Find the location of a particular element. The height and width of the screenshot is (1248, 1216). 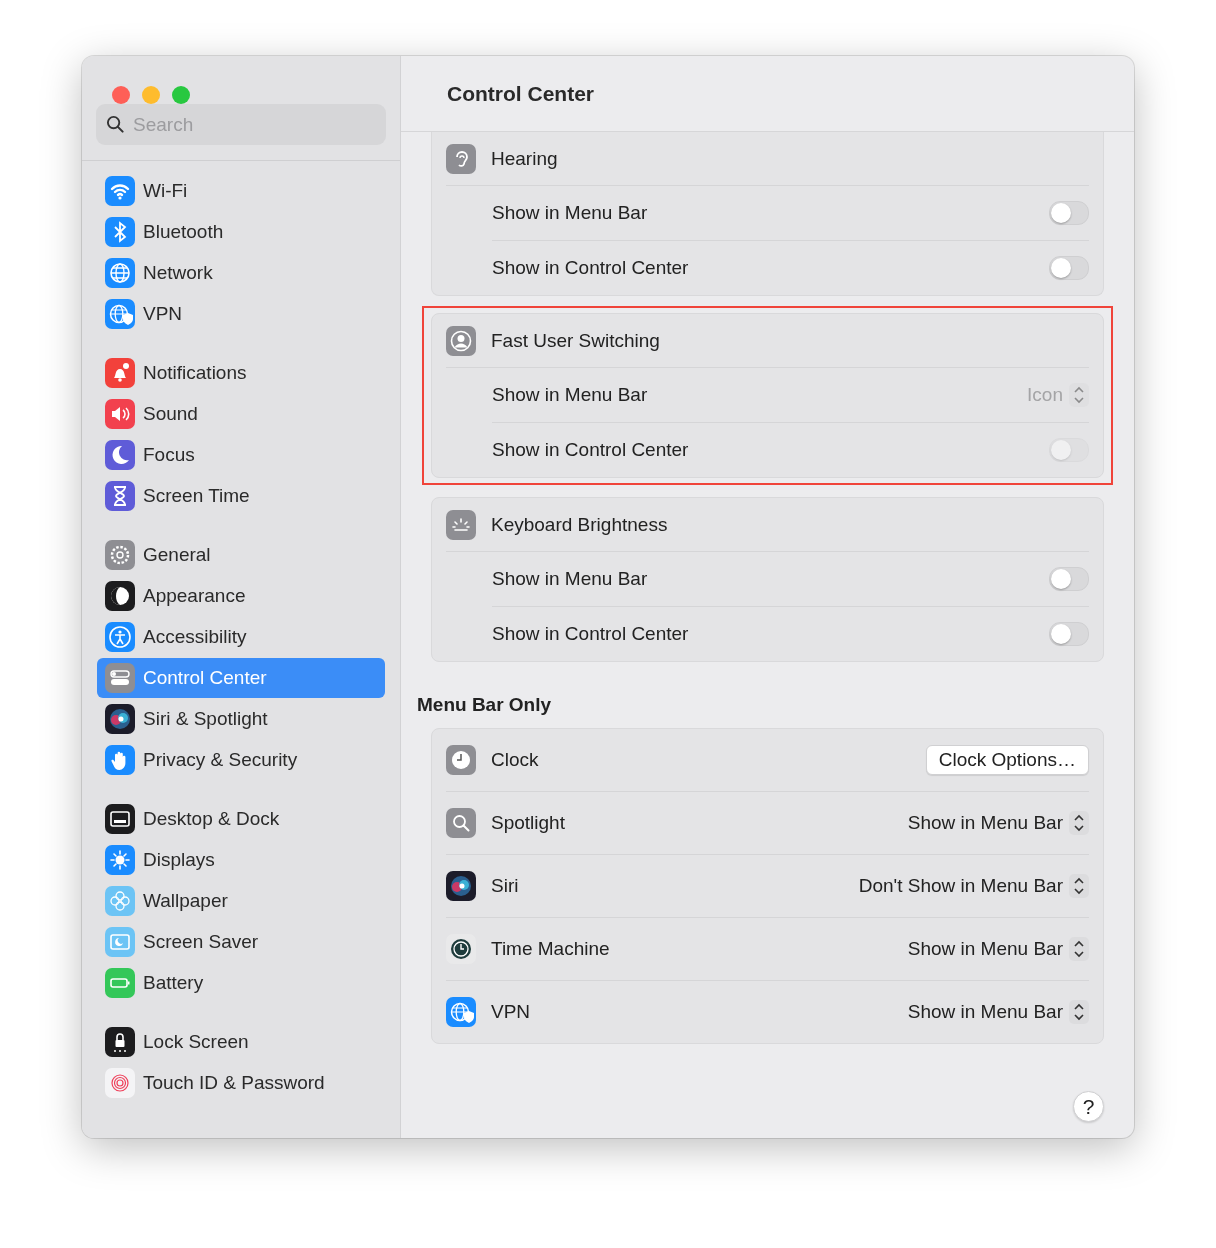

sidebar-item: Siri & Spotlight is located at coordinates (241, 719).